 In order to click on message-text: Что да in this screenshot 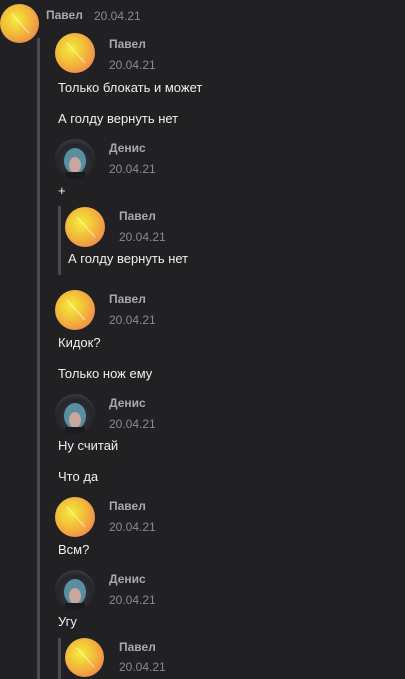, I will do `click(78, 476)`.